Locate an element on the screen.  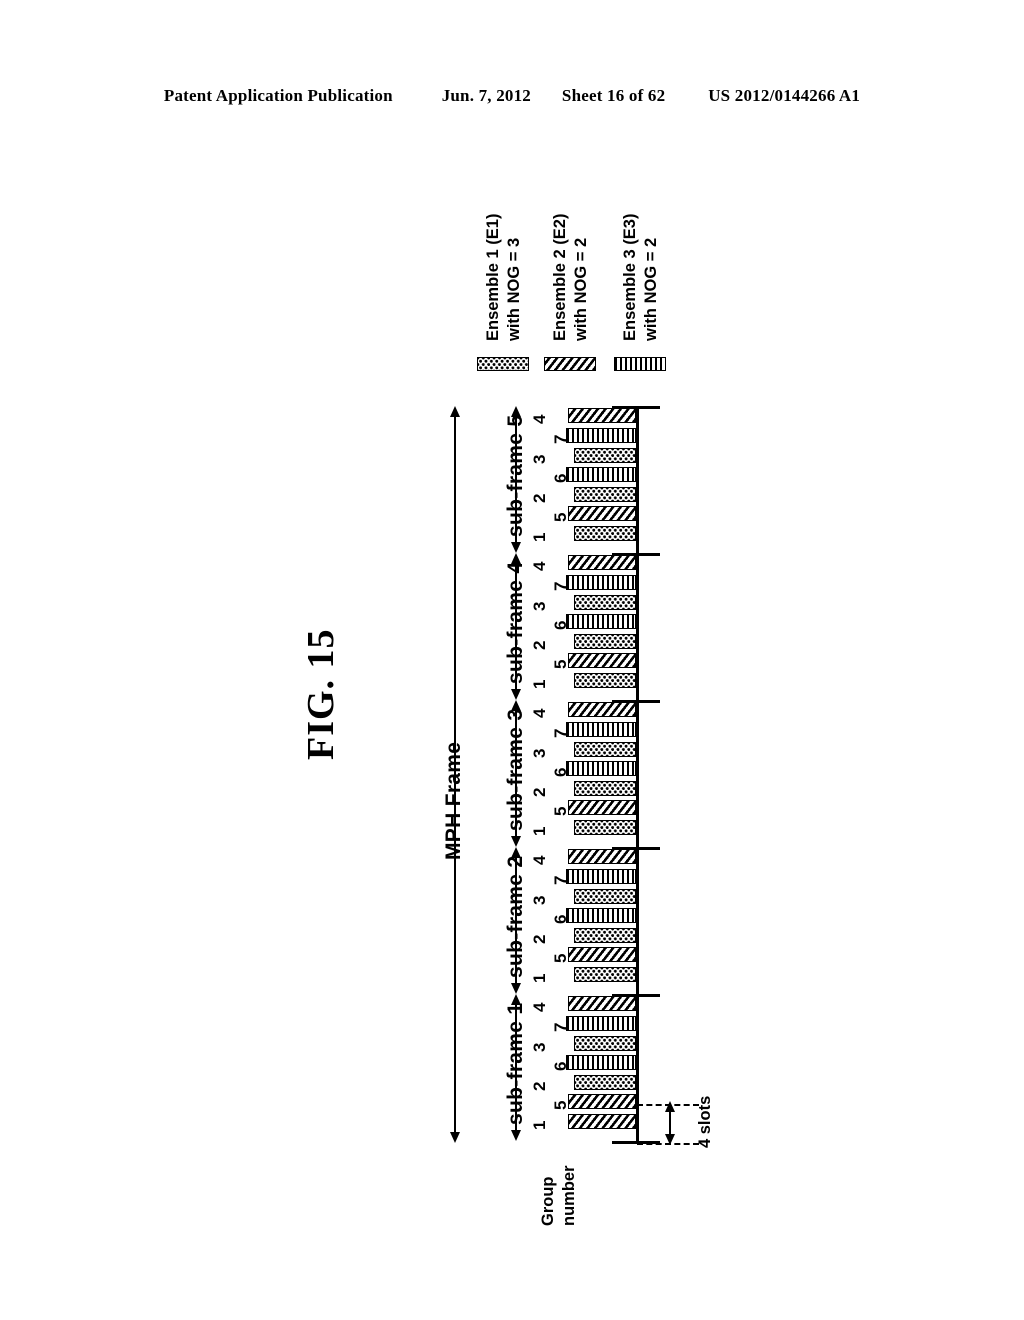
bar-subframe5-group1 is located at coordinates (605, 533).